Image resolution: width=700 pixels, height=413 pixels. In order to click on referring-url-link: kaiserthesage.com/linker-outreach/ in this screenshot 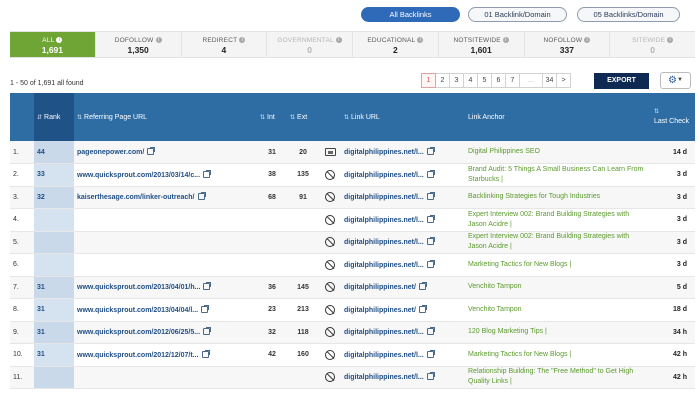, I will do `click(136, 197)`.